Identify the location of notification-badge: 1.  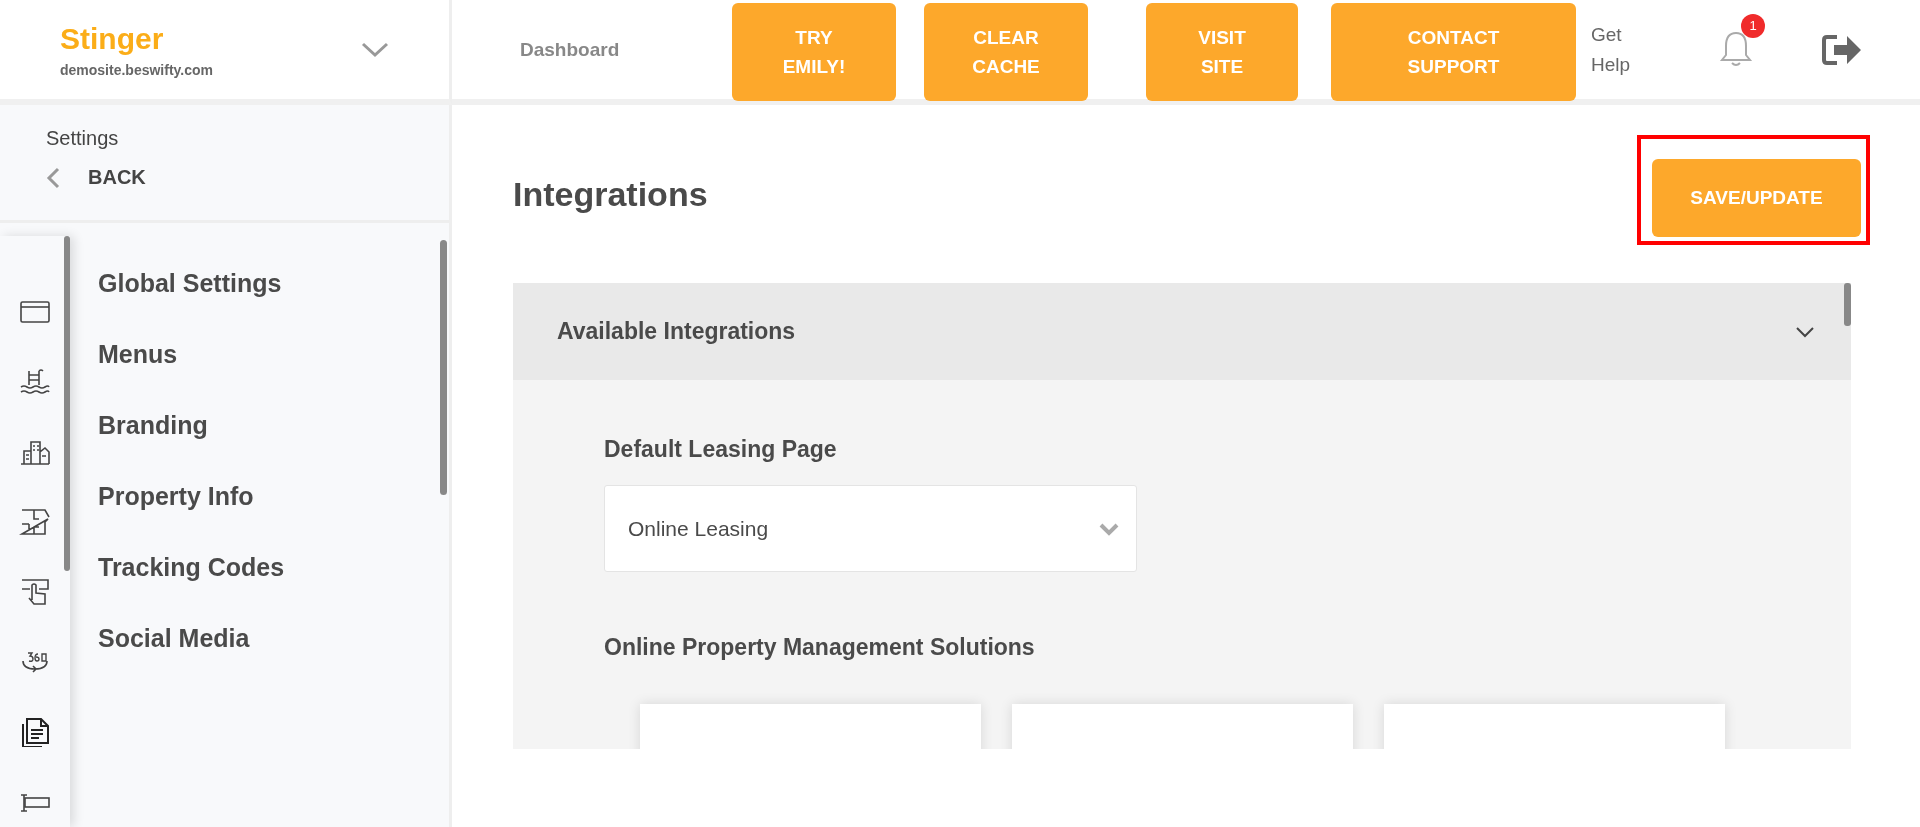
(1753, 25).